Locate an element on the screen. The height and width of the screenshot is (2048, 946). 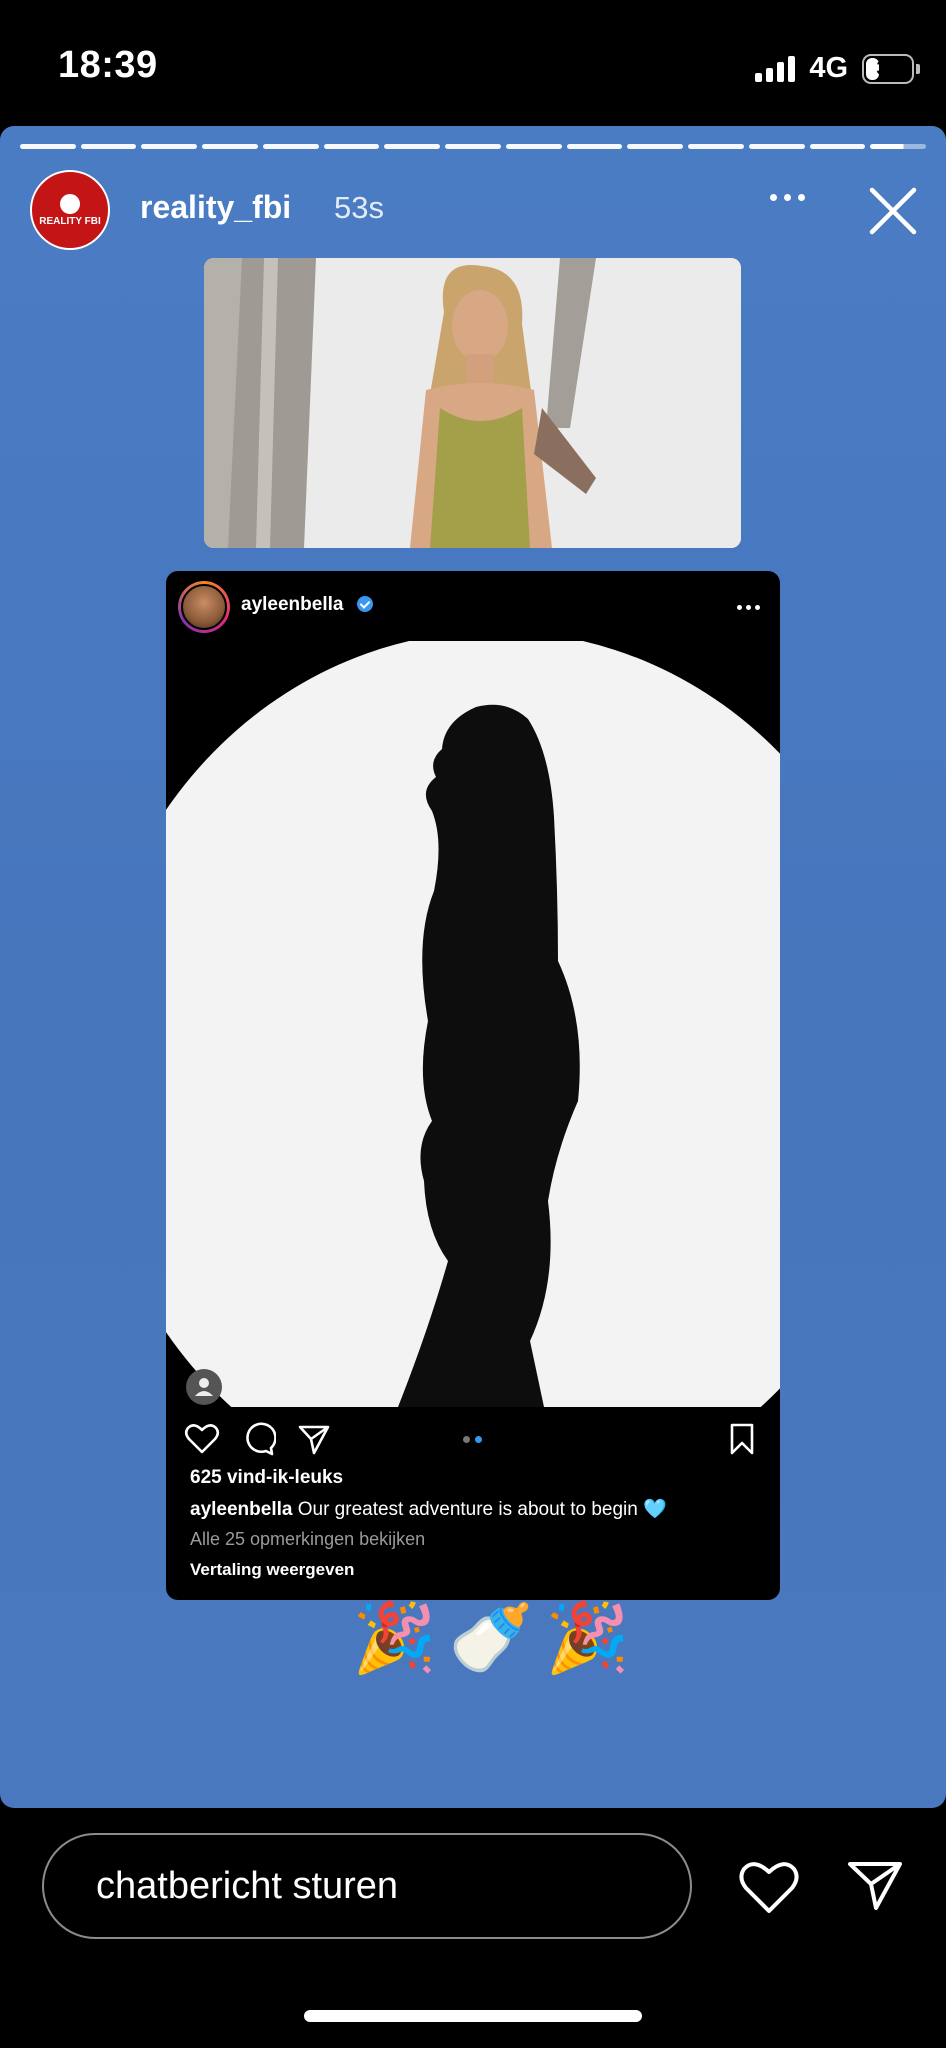
view-comments-link: Alle 25 opmerkingen bekijken is located at coordinates (307, 1539).